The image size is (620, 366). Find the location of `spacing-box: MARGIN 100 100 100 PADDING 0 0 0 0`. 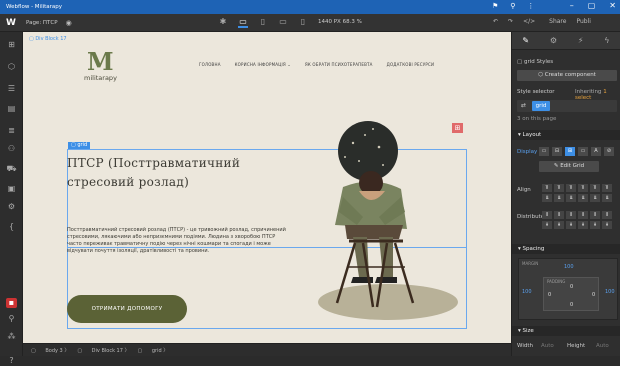

spacing-box: MARGIN 100 100 100 PADDING 0 0 0 0 is located at coordinates (568, 289).